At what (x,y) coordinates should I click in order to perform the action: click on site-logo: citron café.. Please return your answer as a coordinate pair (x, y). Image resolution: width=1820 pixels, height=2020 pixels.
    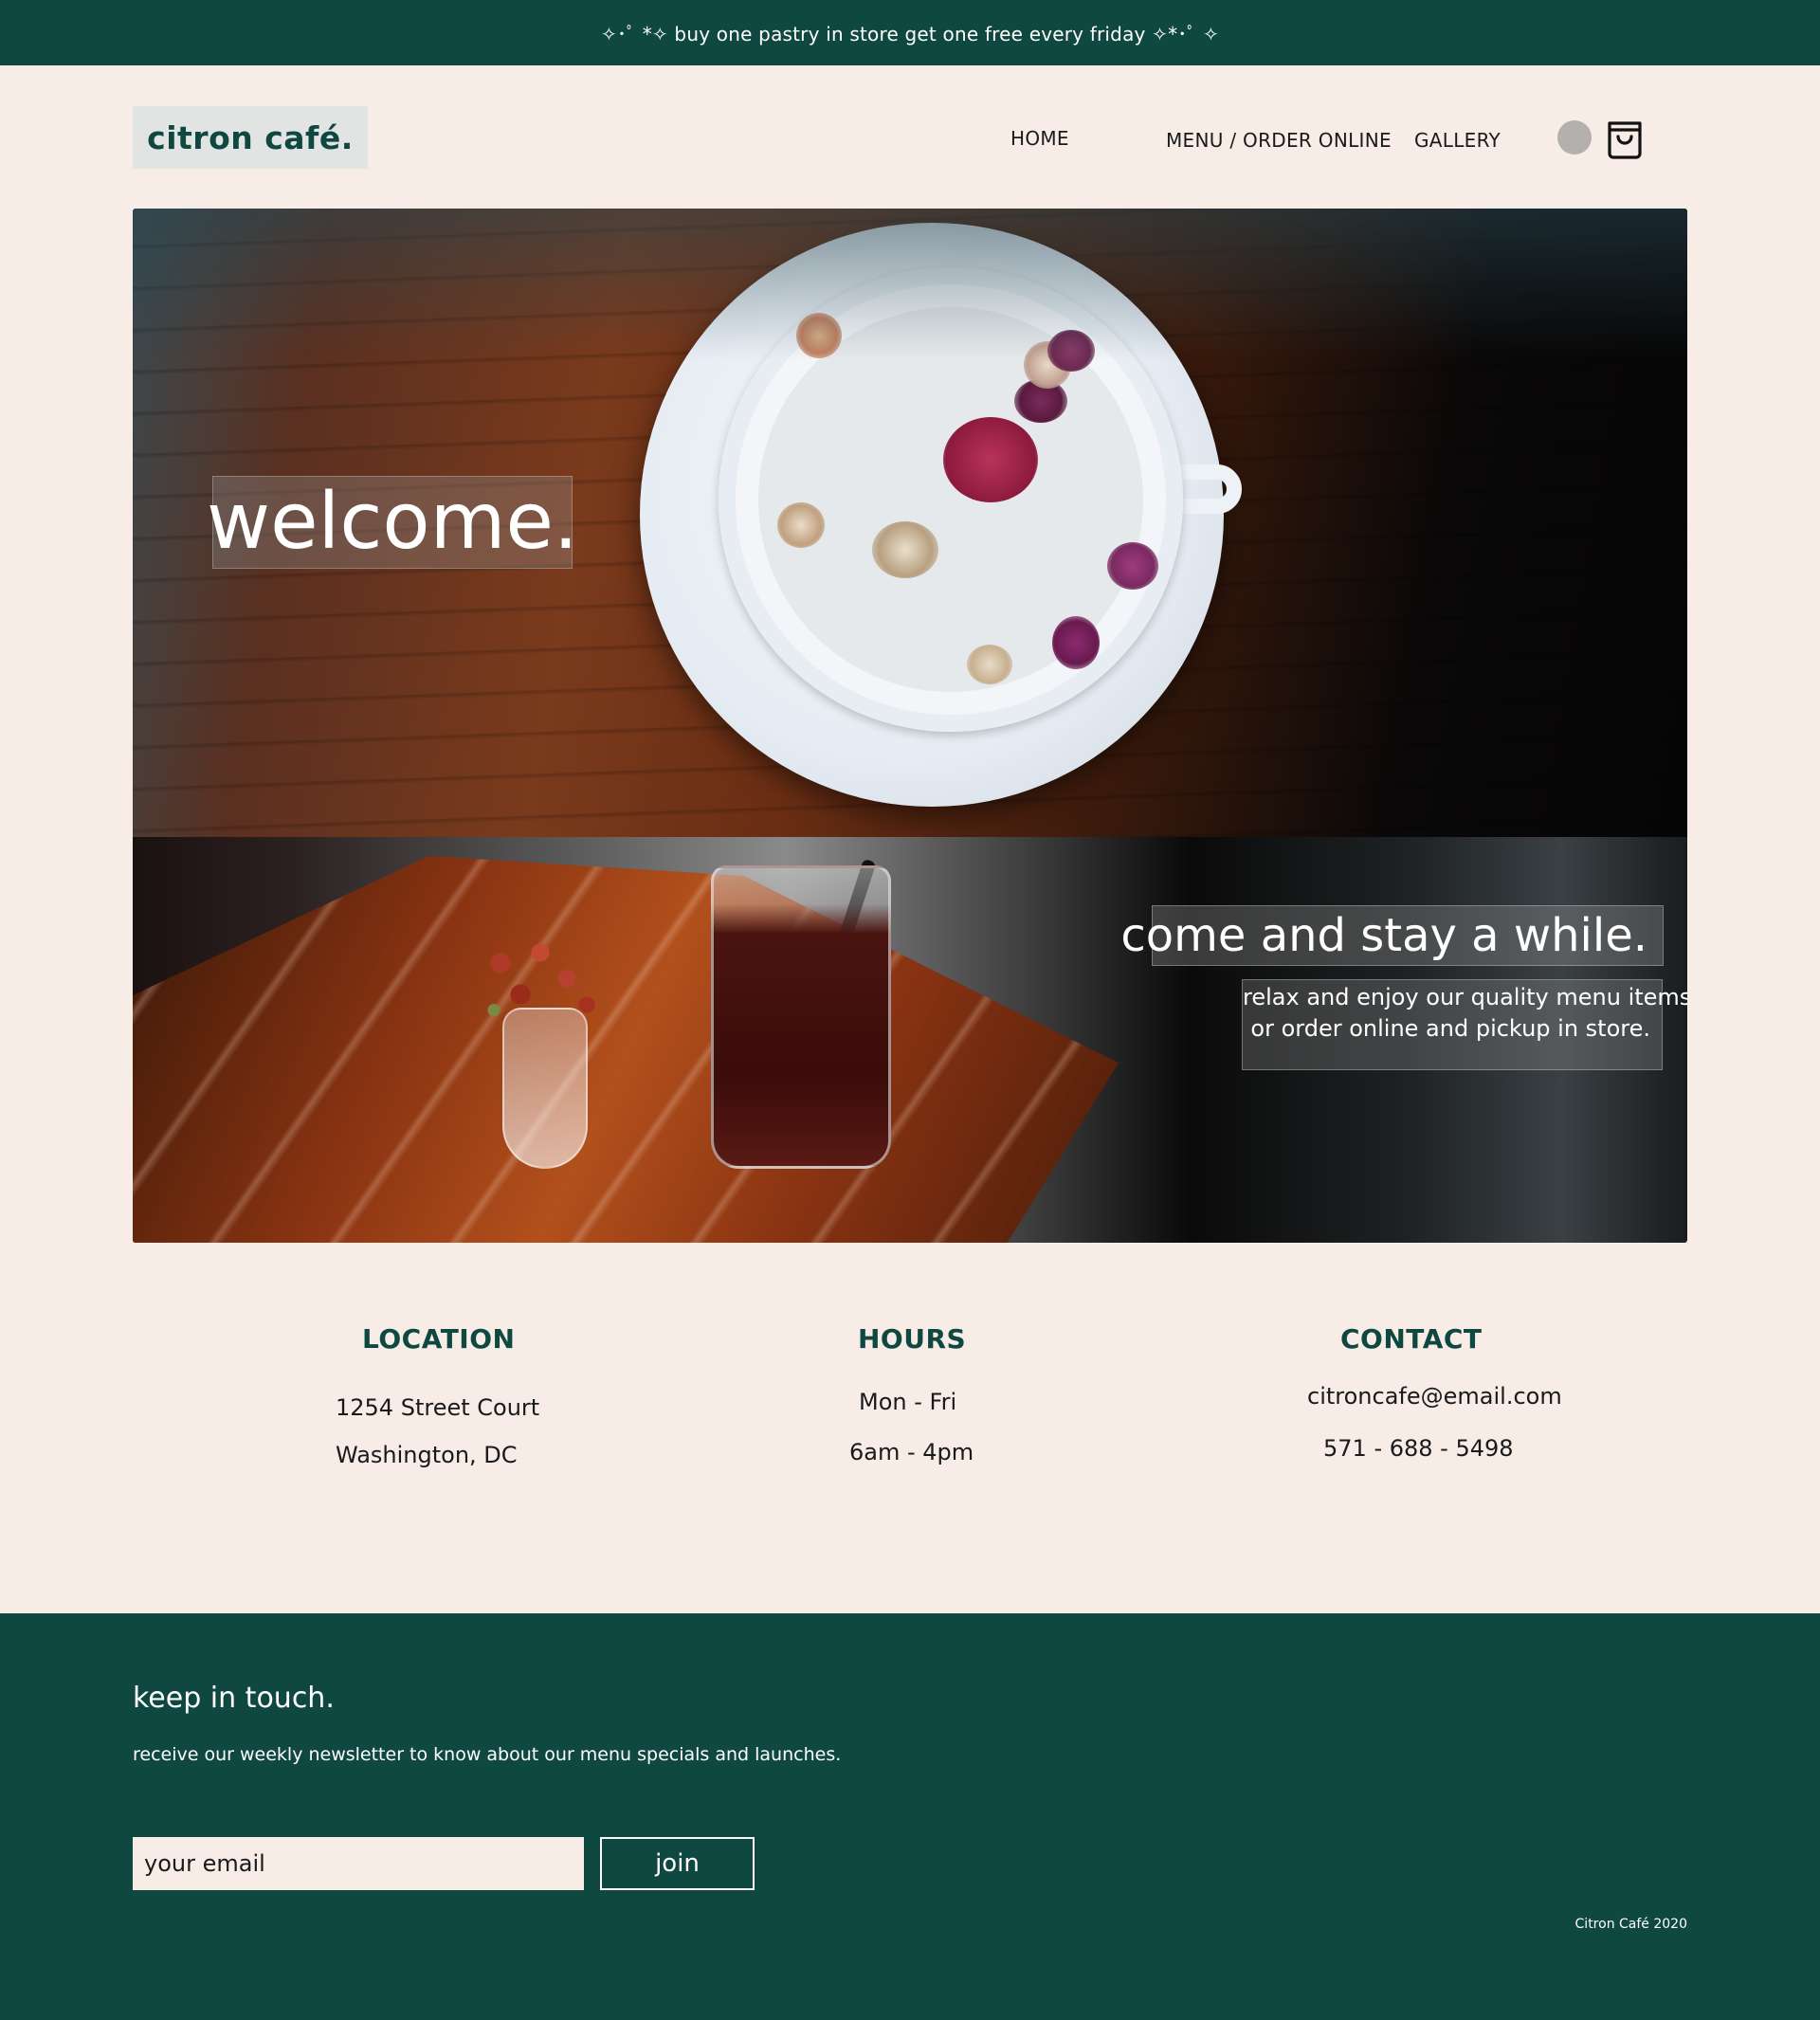
    Looking at the image, I should click on (251, 137).